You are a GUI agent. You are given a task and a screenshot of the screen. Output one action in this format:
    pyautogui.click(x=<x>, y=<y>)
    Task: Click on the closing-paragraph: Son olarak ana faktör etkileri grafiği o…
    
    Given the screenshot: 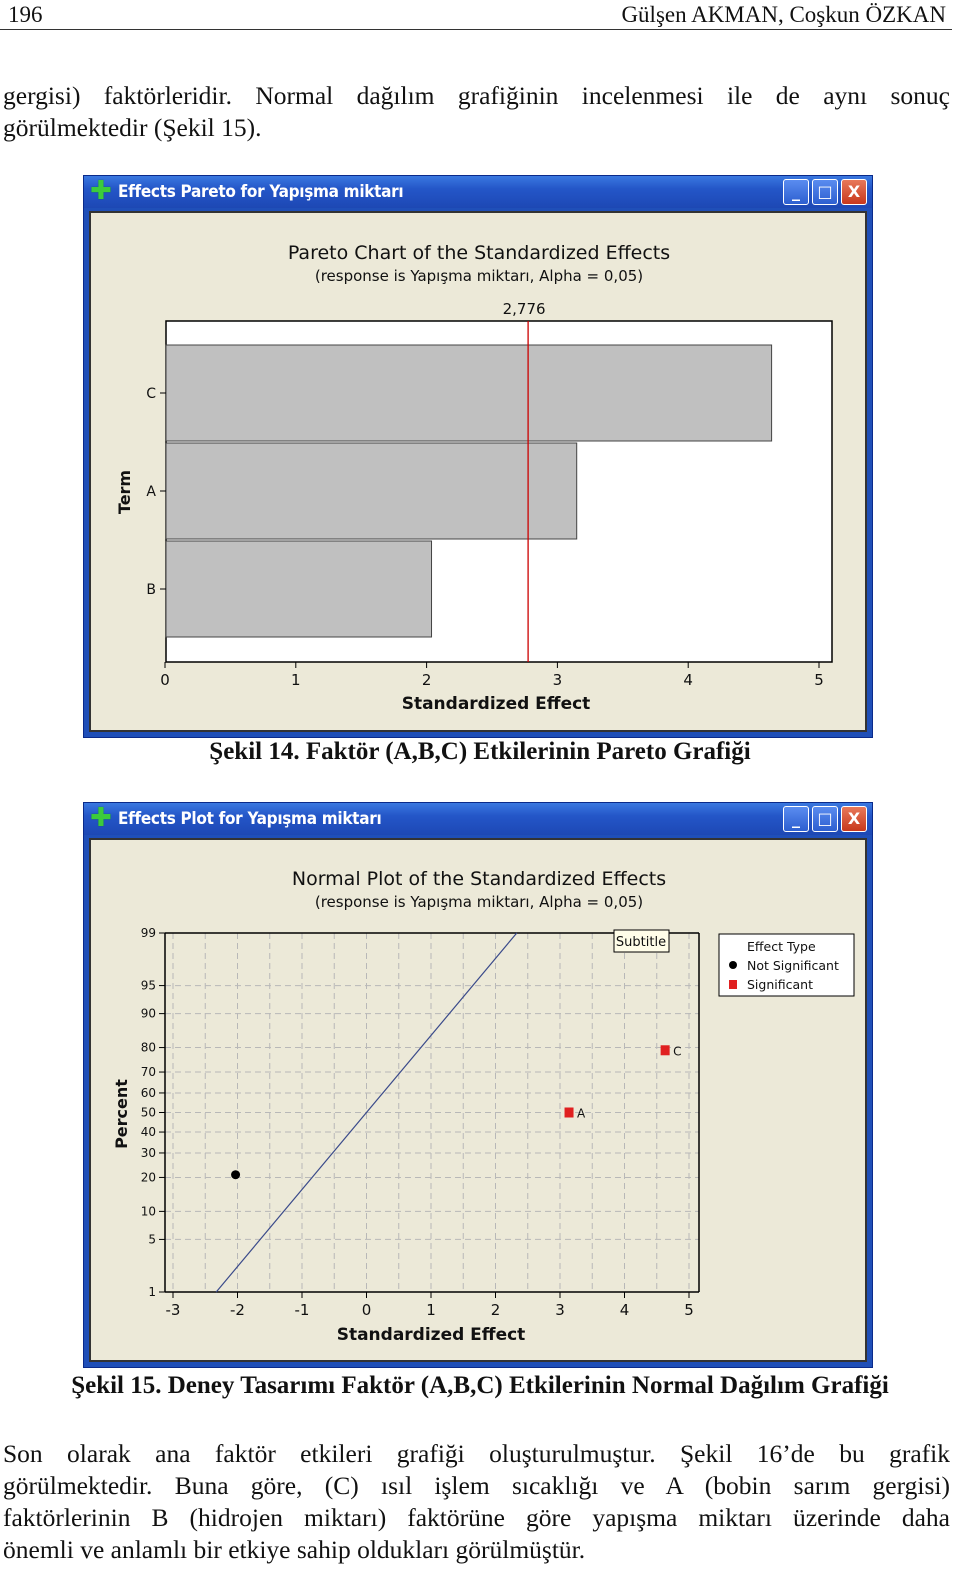 What is the action you would take?
    pyautogui.click(x=476, y=1502)
    